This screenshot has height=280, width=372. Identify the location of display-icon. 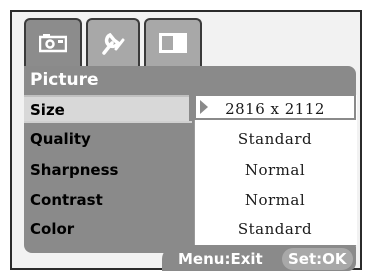
(173, 43).